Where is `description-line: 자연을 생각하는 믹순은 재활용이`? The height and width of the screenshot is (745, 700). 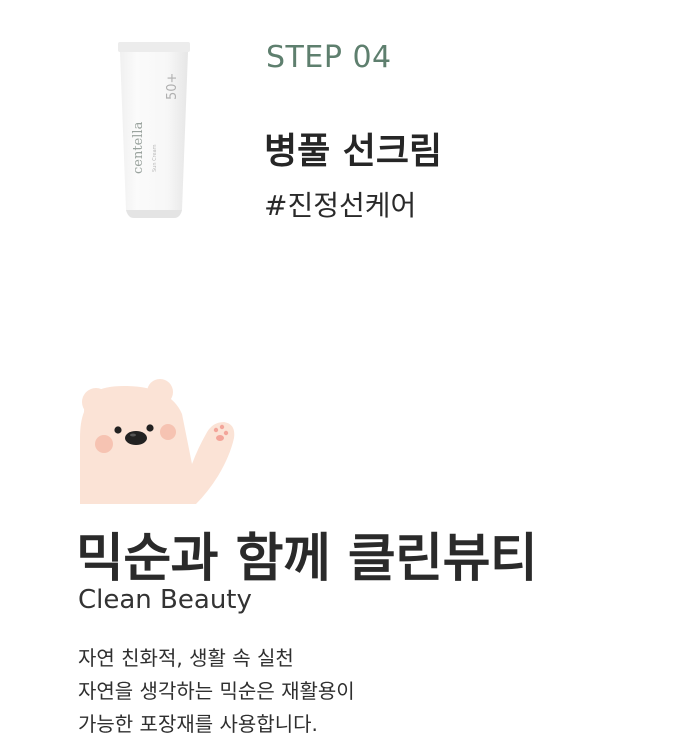 description-line: 자연을 생각하는 믹순은 재활용이 is located at coordinates (216, 691).